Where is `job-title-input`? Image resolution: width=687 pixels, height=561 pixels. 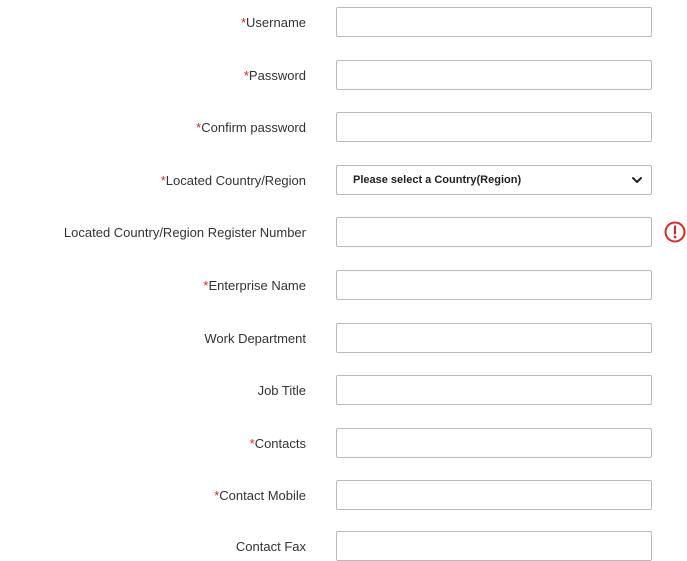 job-title-input is located at coordinates (494, 390).